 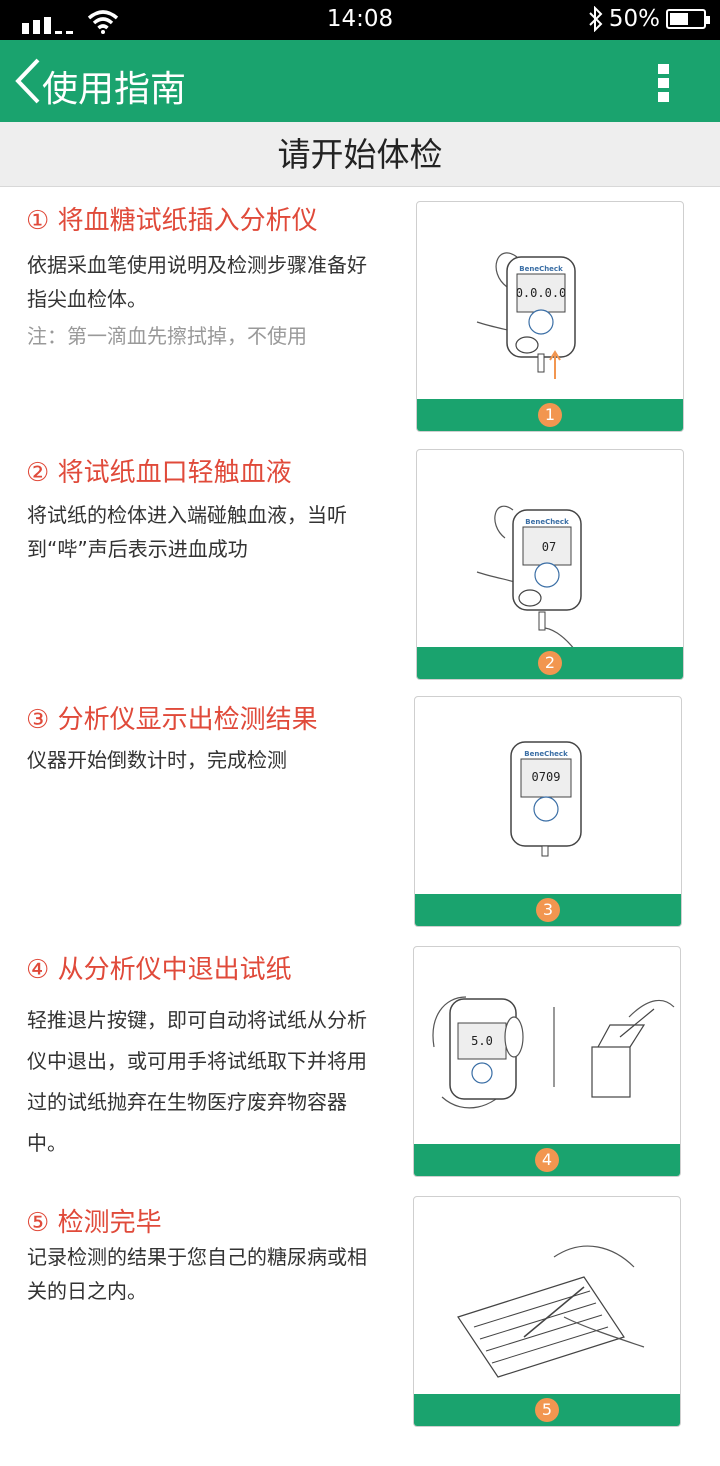 What do you see at coordinates (197, 1274) in the screenshot?
I see `step-5-description: 记录检测的结果于您自己的糖尿病或相关的日之内。` at bounding box center [197, 1274].